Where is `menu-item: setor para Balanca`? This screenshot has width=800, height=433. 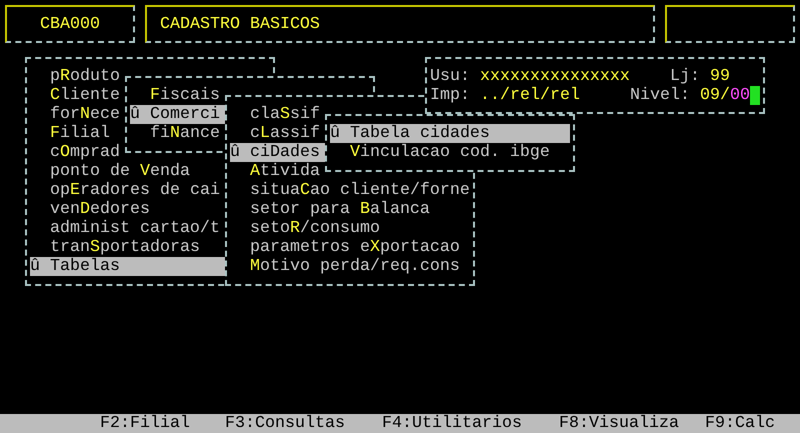
menu-item: setor para Balanca is located at coordinates (350, 209).